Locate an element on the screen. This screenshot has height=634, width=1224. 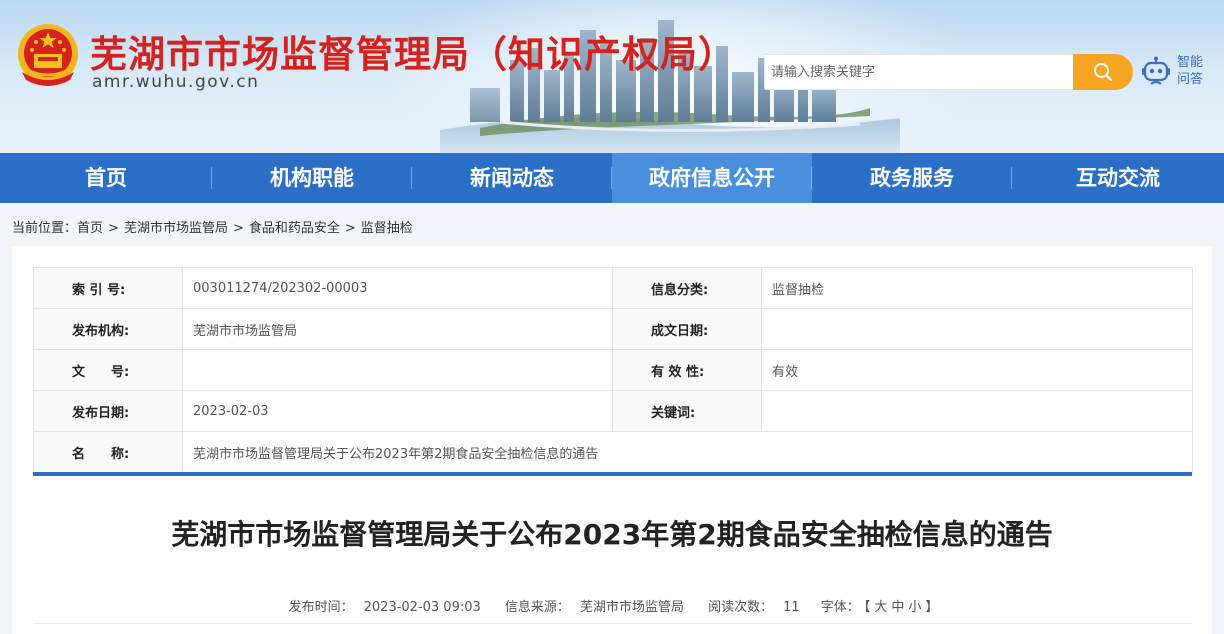
breadcrumb-bureau: 芜湖市市场监管局 is located at coordinates (176, 228).